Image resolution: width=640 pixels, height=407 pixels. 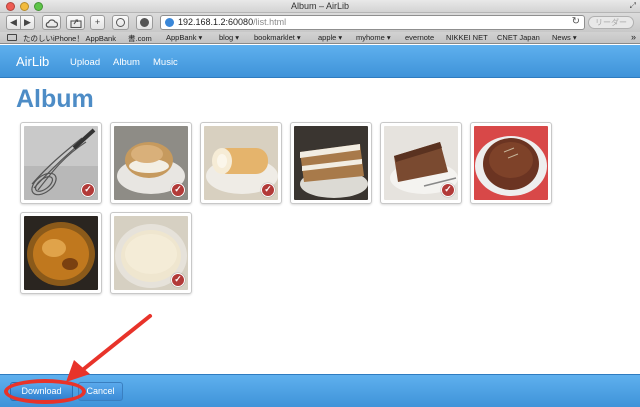 What do you see at coordinates (467, 37) in the screenshot?
I see `bookmark-item: NIKKEI NET` at bounding box center [467, 37].